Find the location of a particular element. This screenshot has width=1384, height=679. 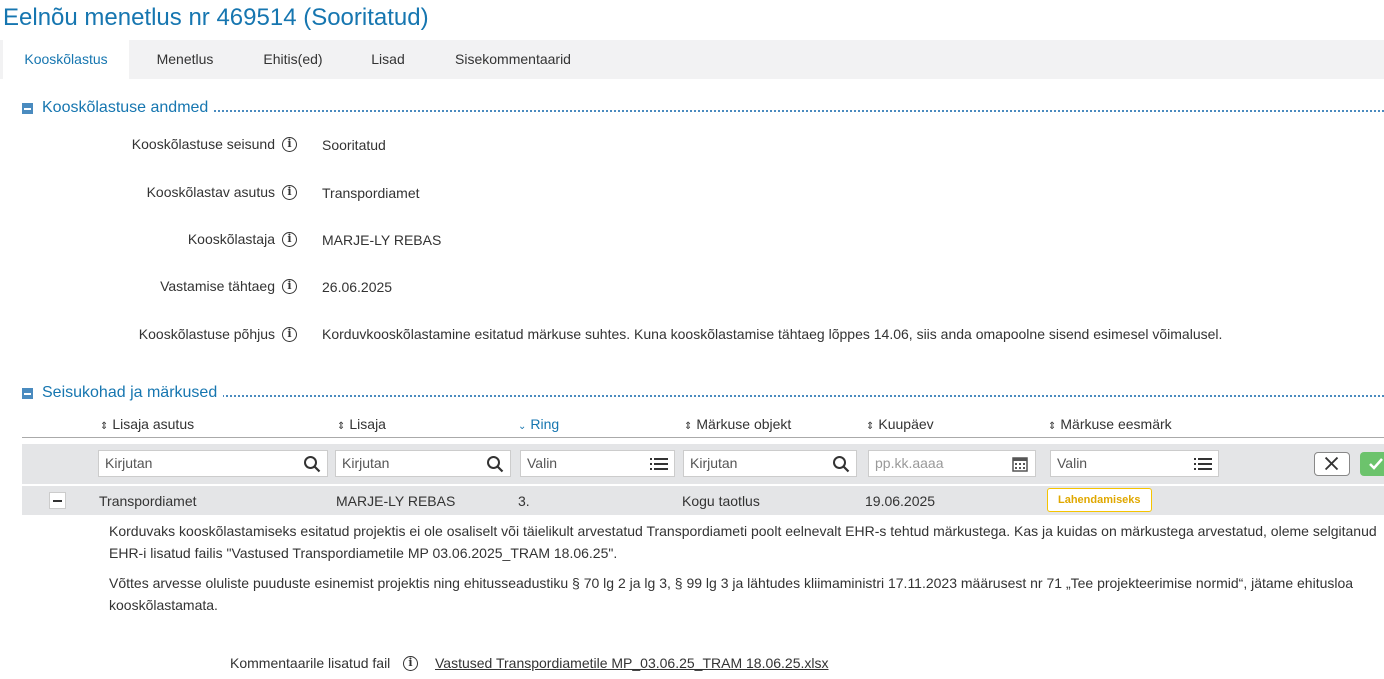

apply-filters-button is located at coordinates (1372, 464).